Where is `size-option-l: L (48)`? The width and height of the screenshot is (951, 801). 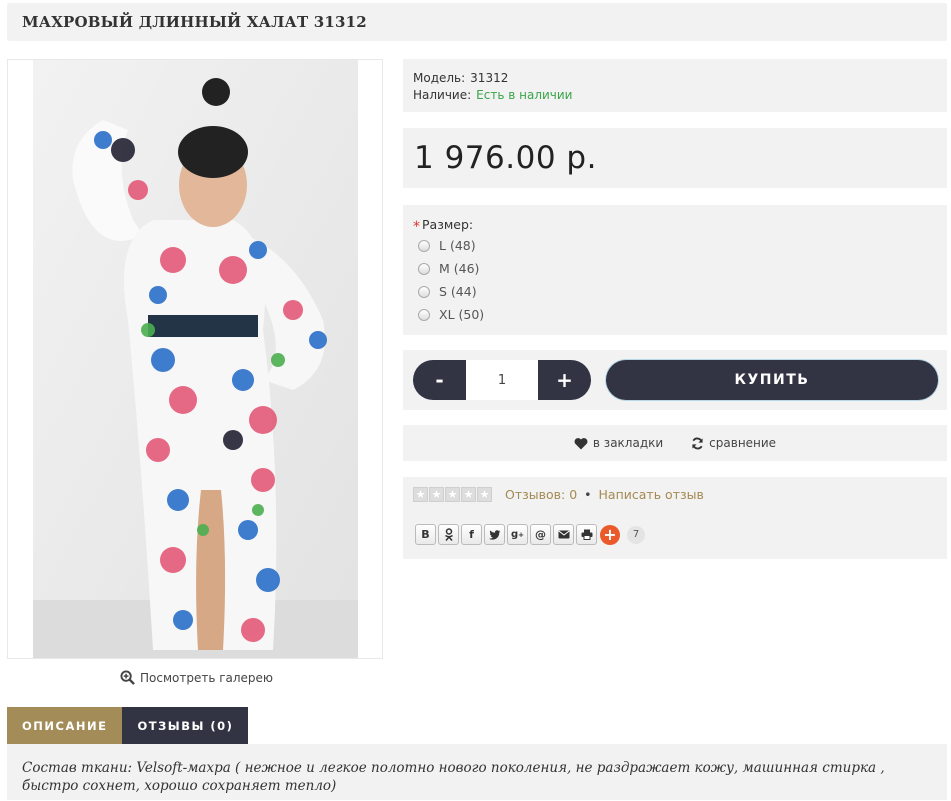
size-option-l: L (48) is located at coordinates (447, 245).